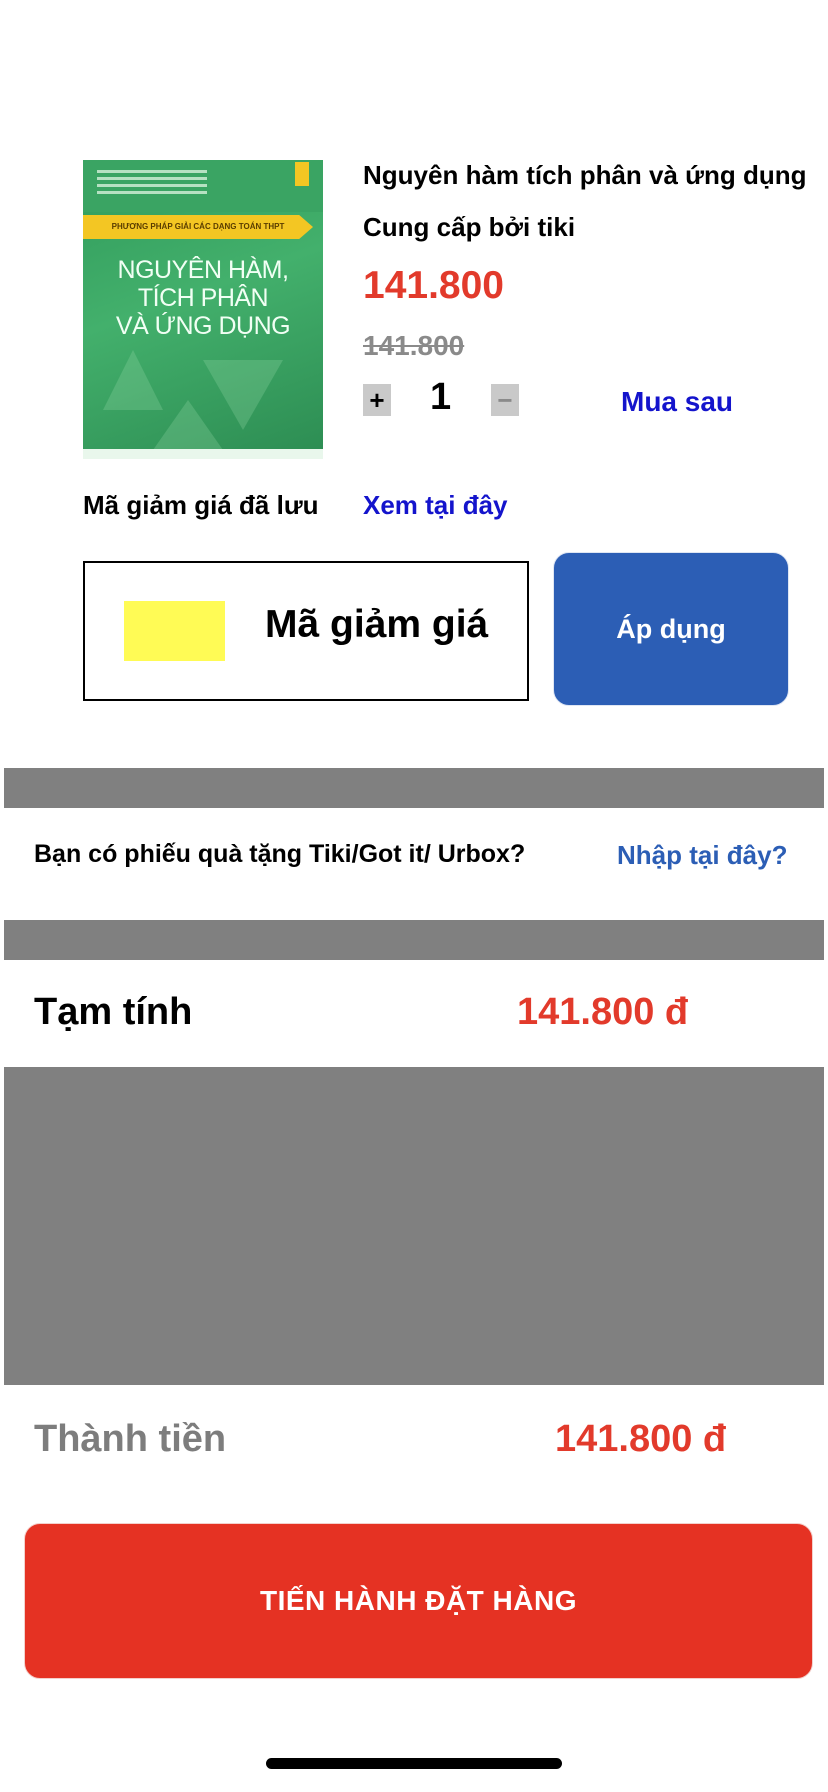  I want to click on checkout-button: TIẾN HÀNH ĐẶT HÀNG, so click(418, 1601).